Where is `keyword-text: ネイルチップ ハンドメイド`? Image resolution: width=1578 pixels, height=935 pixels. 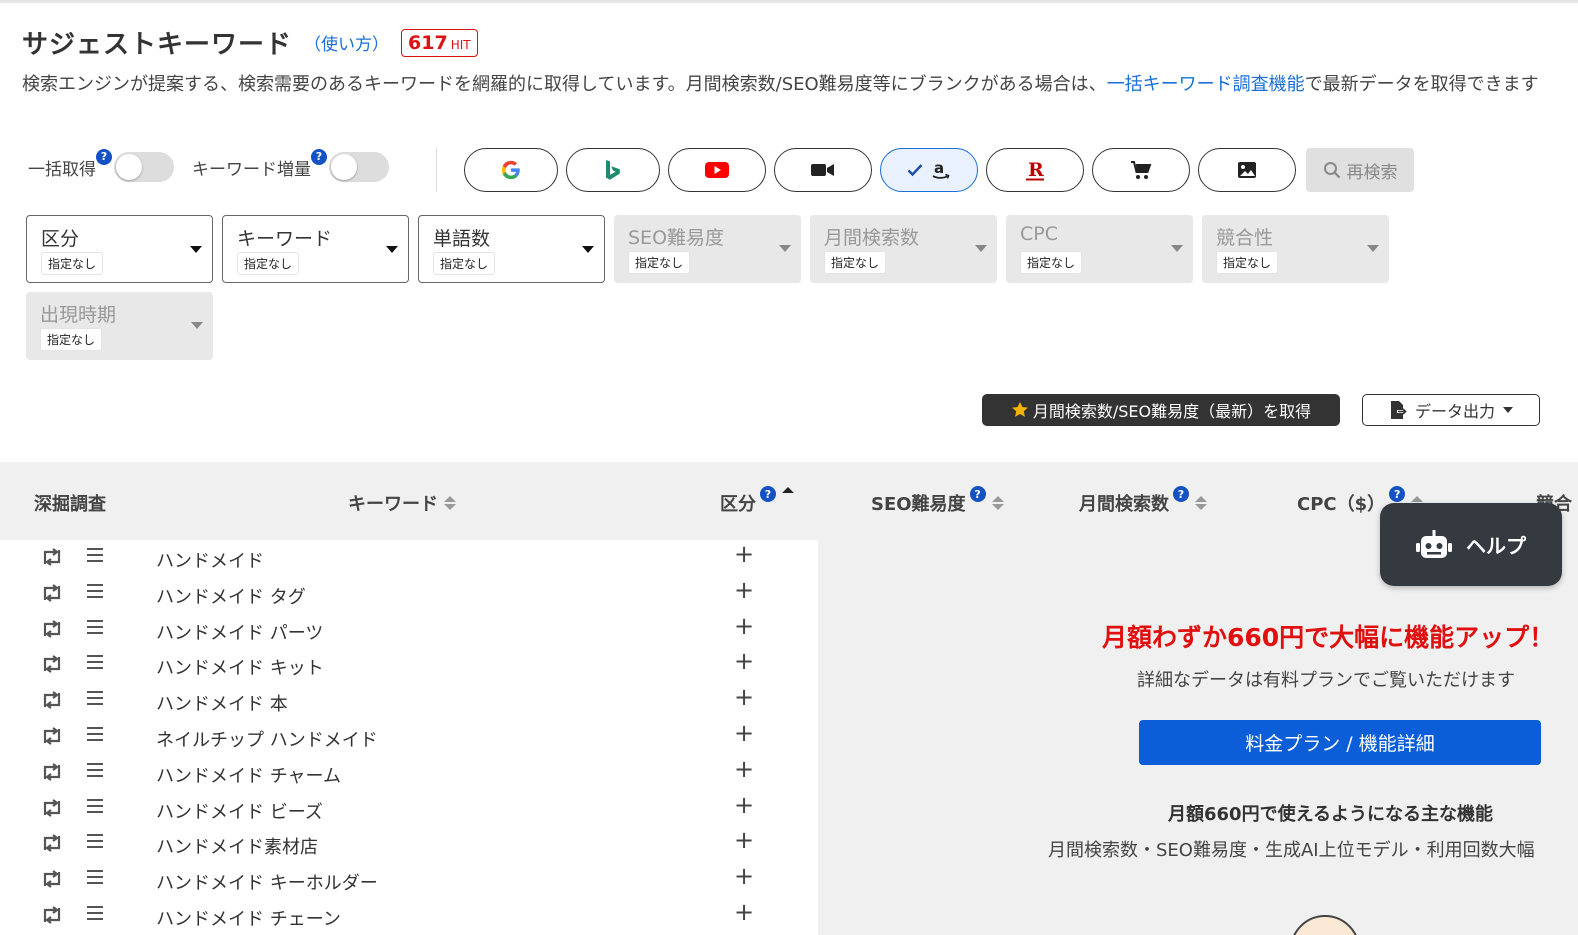 keyword-text: ネイルチップ ハンドメイド is located at coordinates (267, 739).